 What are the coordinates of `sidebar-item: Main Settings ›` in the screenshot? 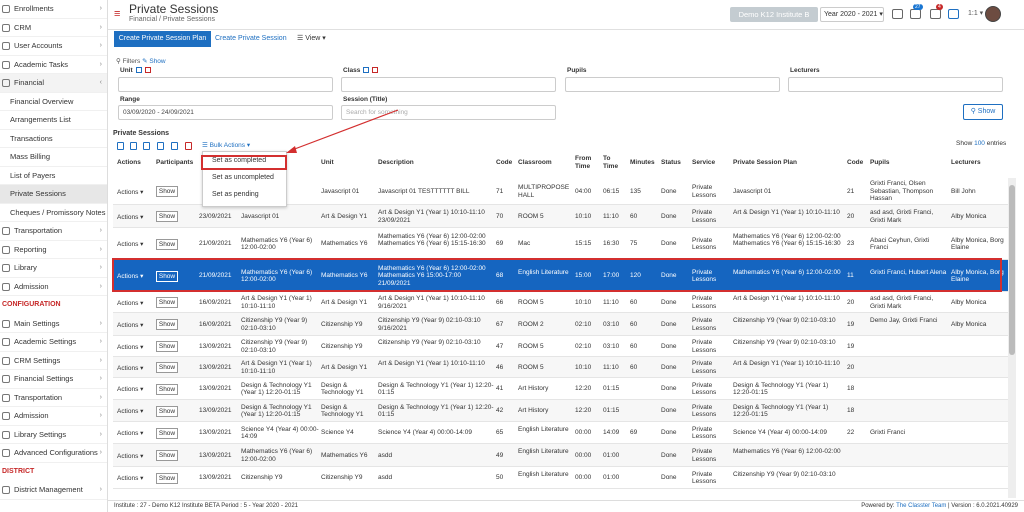 It's located at (53, 324).